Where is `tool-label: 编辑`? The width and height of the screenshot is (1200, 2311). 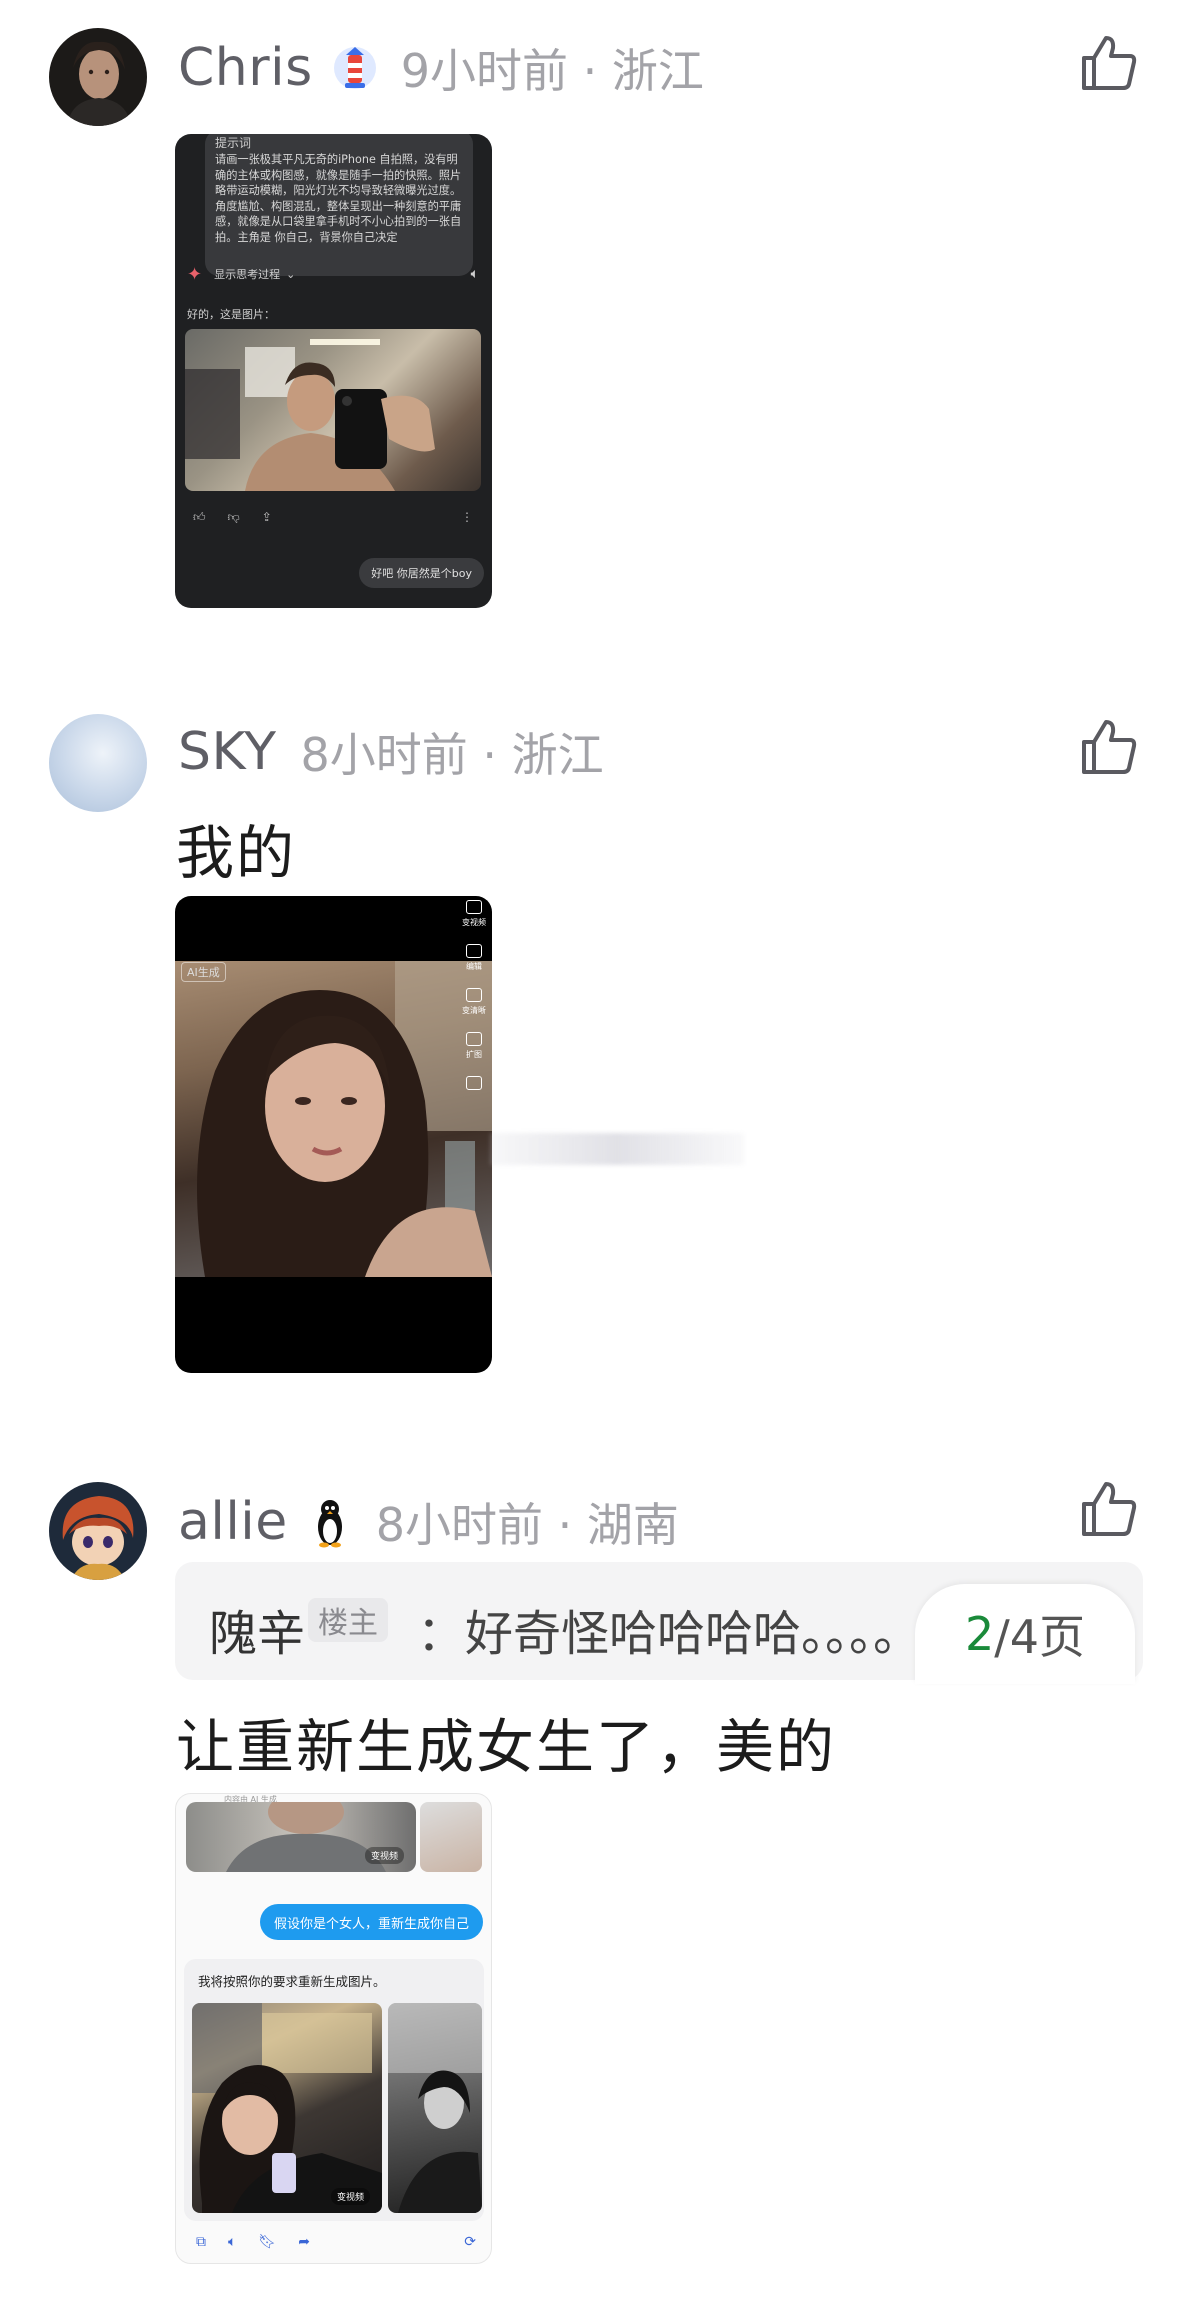 tool-label: 编辑 is located at coordinates (474, 966).